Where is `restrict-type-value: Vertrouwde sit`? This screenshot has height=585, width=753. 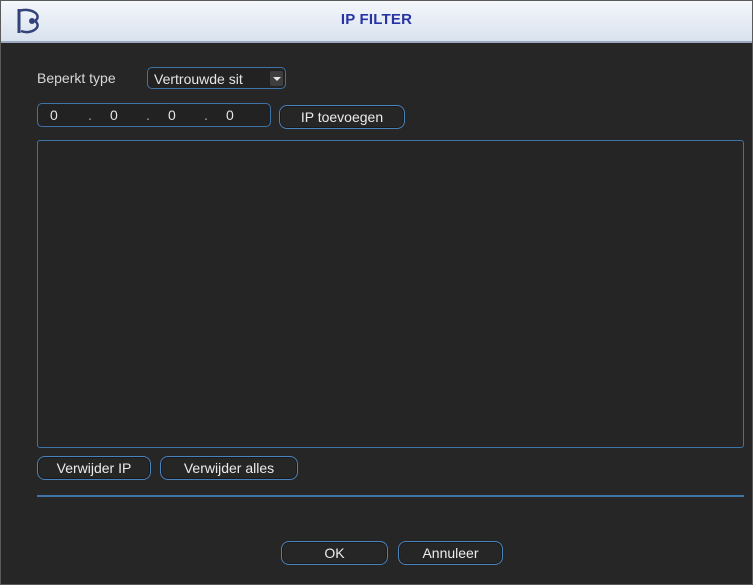
restrict-type-value: Vertrouwde sit is located at coordinates (198, 79).